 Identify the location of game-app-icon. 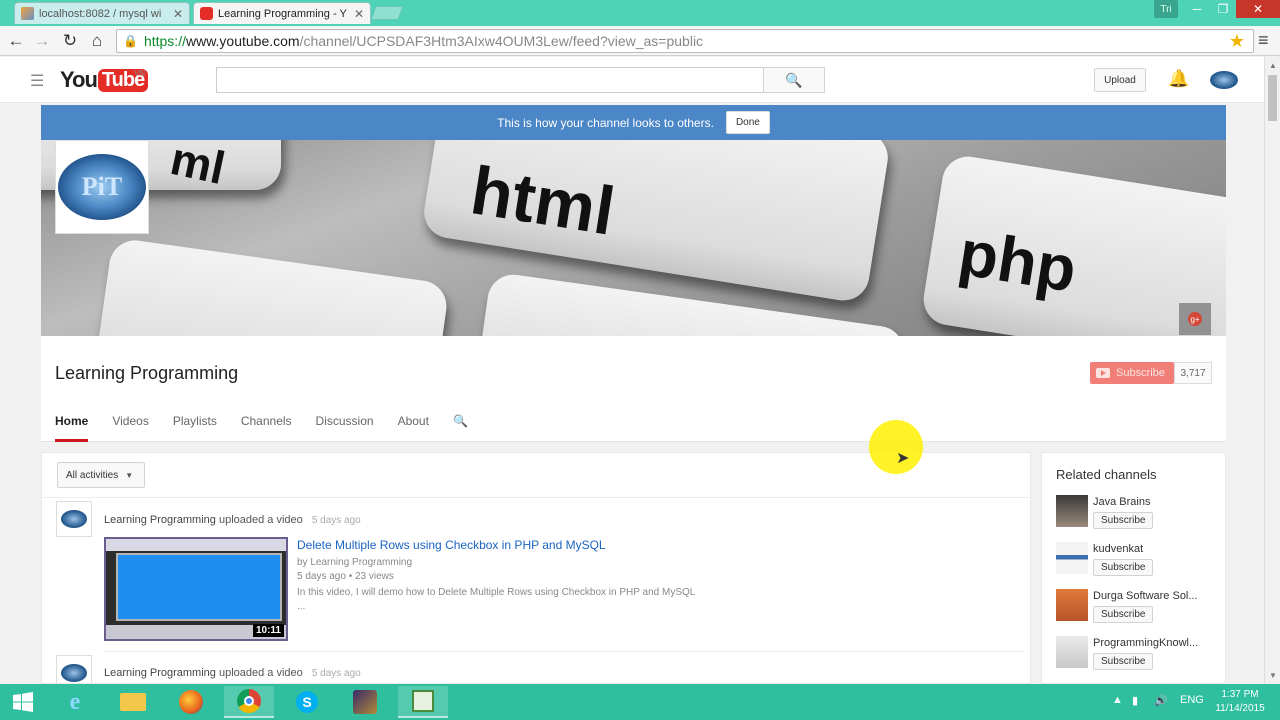
(365, 702).